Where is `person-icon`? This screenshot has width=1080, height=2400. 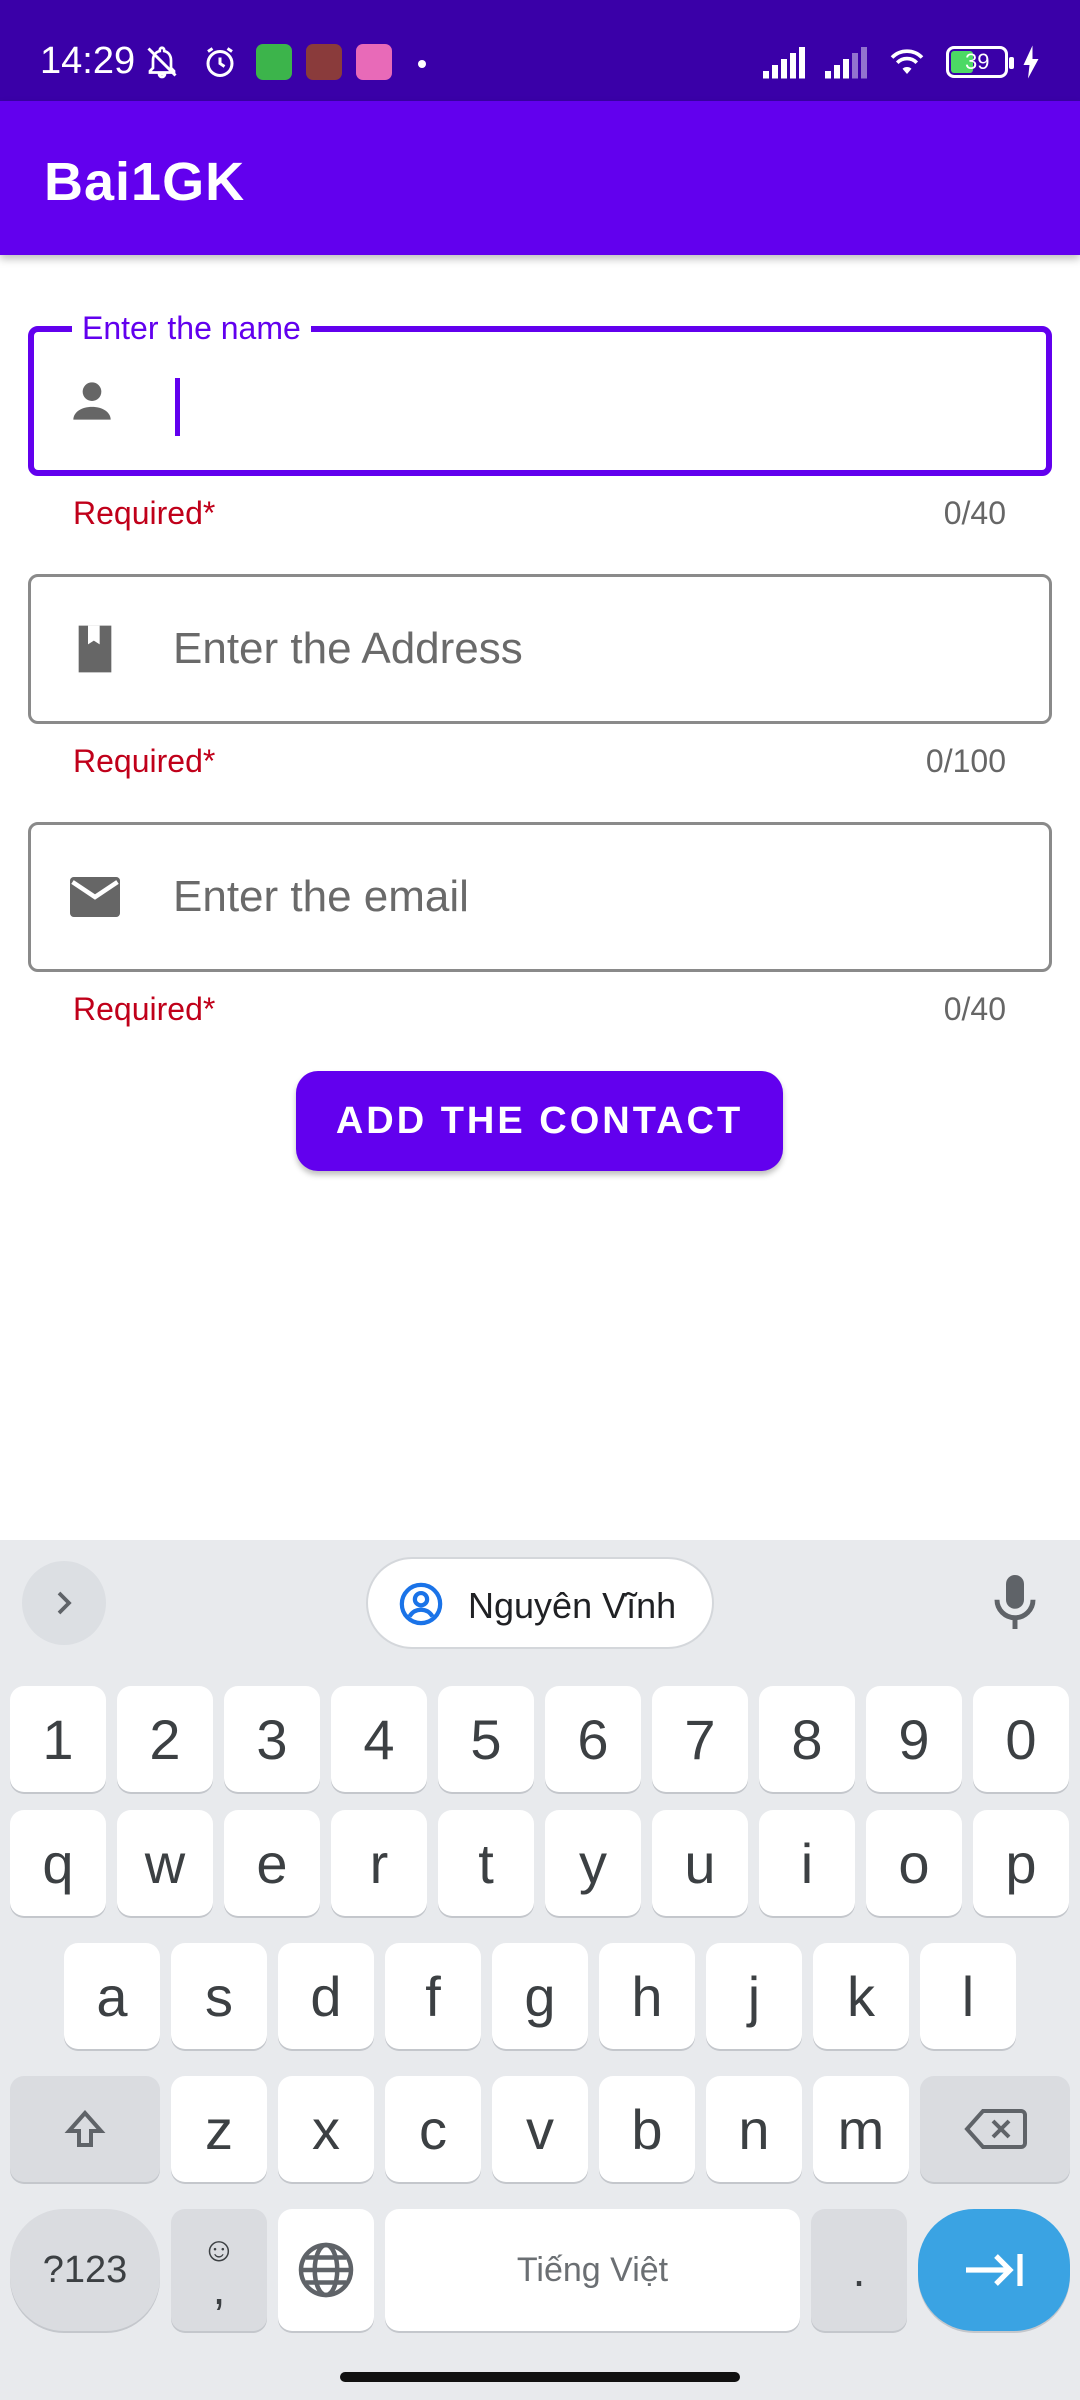
person-icon is located at coordinates (92, 401).